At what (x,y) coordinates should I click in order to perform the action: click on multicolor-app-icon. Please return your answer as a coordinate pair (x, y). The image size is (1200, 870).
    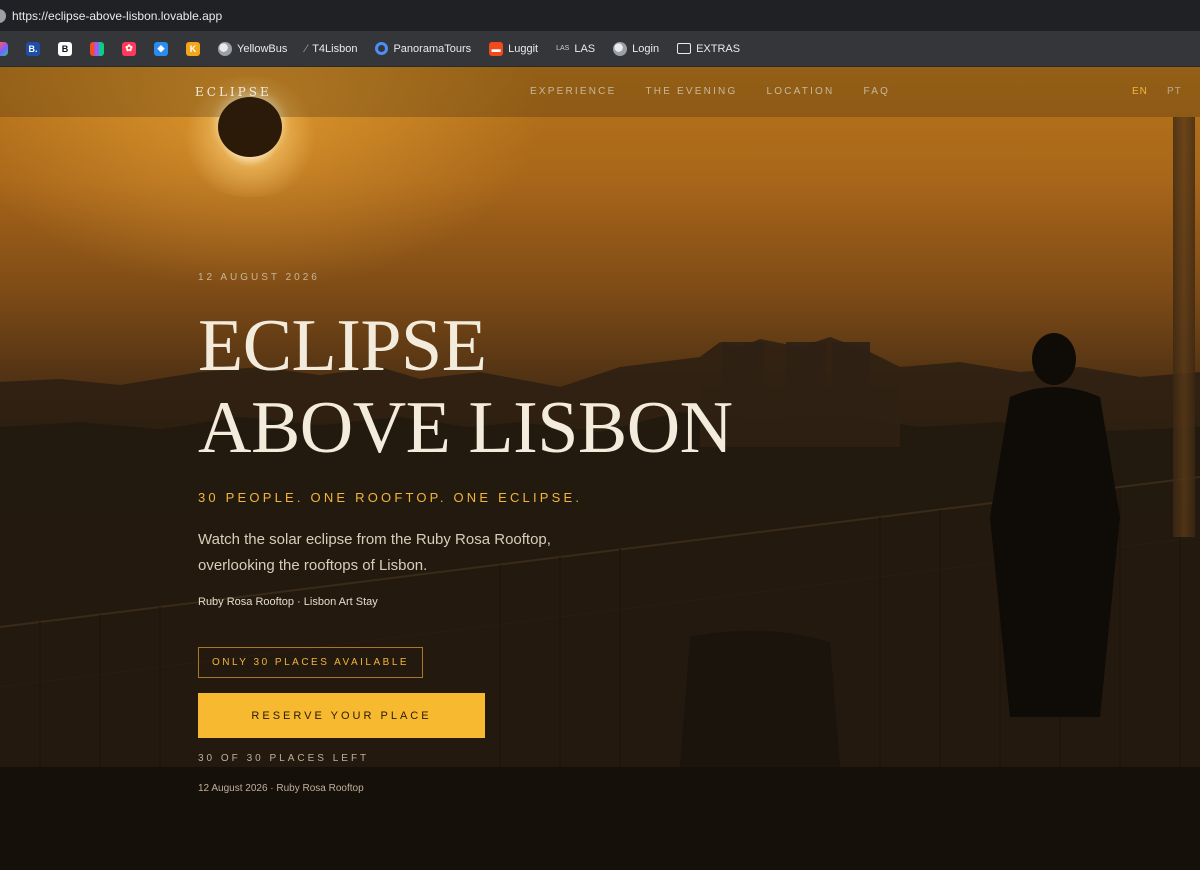
    Looking at the image, I should click on (4, 48).